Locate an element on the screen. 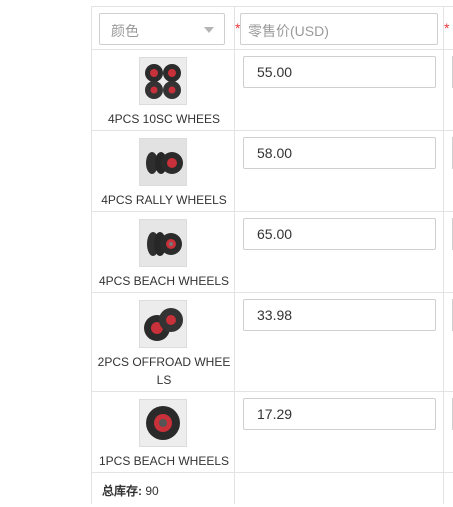  required-mark: * is located at coordinates (447, 28).